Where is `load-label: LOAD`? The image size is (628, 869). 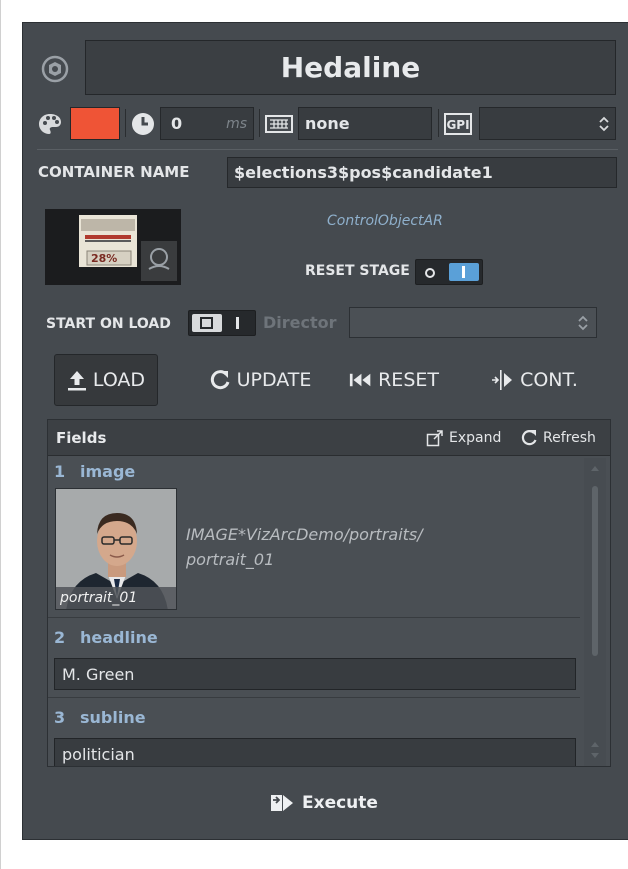 load-label: LOAD is located at coordinates (119, 380).